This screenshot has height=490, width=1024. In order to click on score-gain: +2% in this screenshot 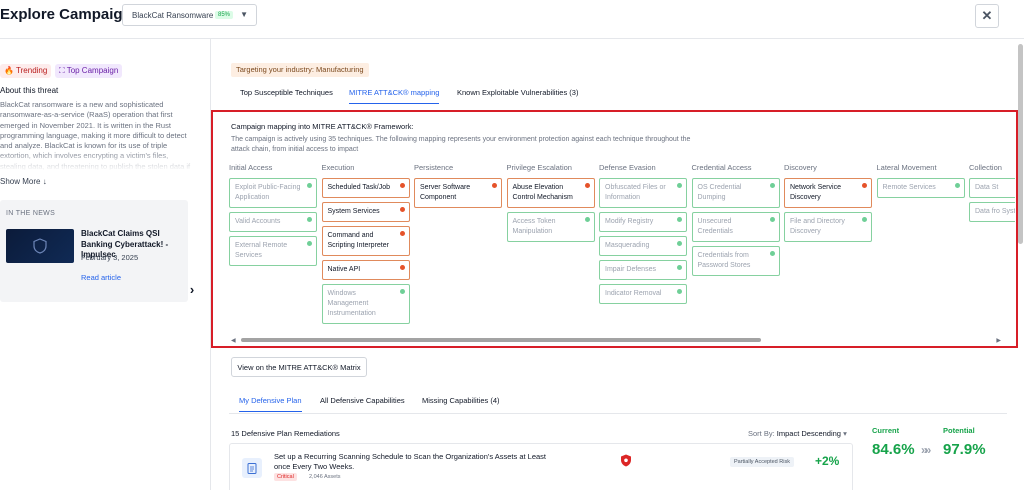, I will do `click(827, 461)`.